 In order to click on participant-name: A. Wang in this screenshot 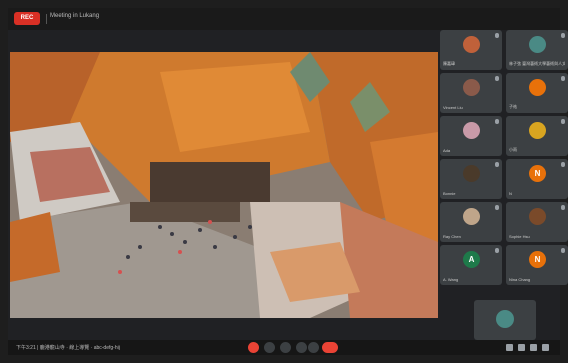, I will do `click(451, 279)`.